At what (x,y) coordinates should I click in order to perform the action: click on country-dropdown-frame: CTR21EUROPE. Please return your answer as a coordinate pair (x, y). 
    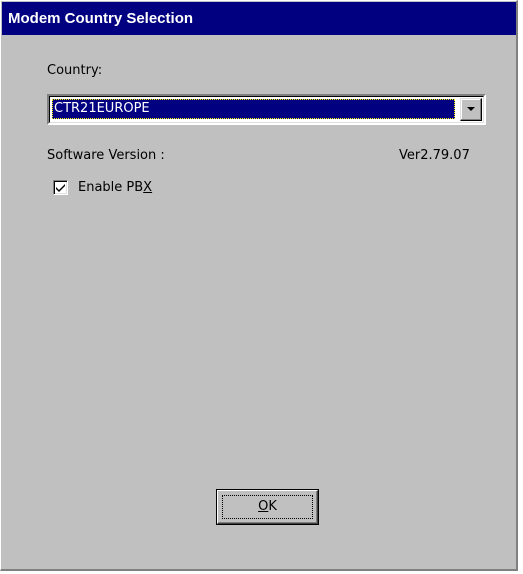
    Looking at the image, I should click on (266, 109).